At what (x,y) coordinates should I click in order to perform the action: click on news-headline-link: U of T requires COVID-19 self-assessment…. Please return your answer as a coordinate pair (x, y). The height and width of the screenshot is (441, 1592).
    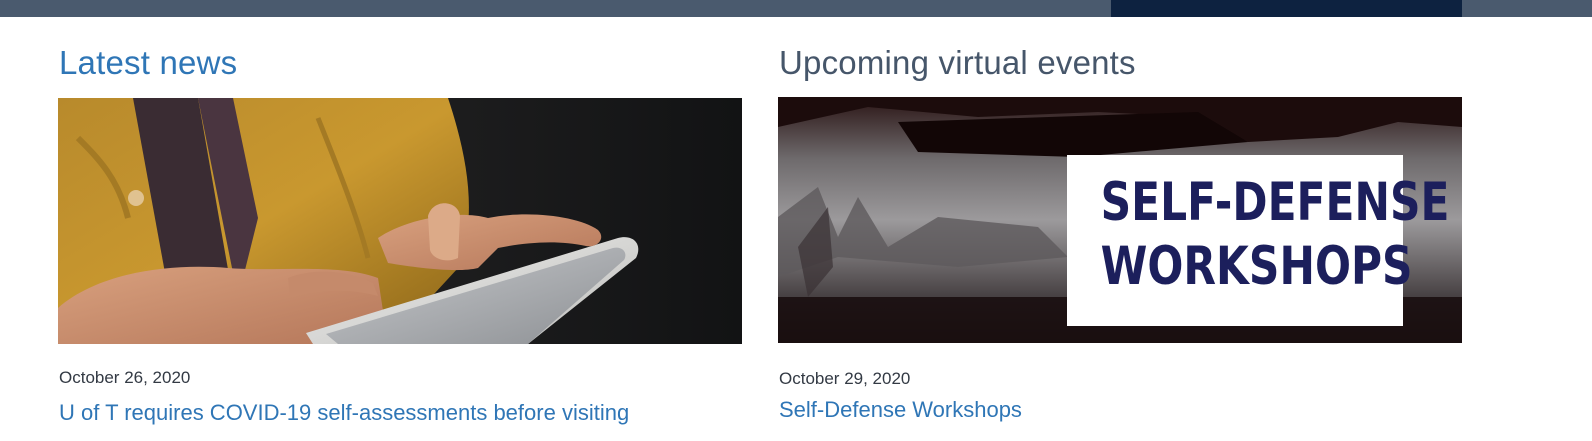
    Looking at the image, I should click on (344, 413).